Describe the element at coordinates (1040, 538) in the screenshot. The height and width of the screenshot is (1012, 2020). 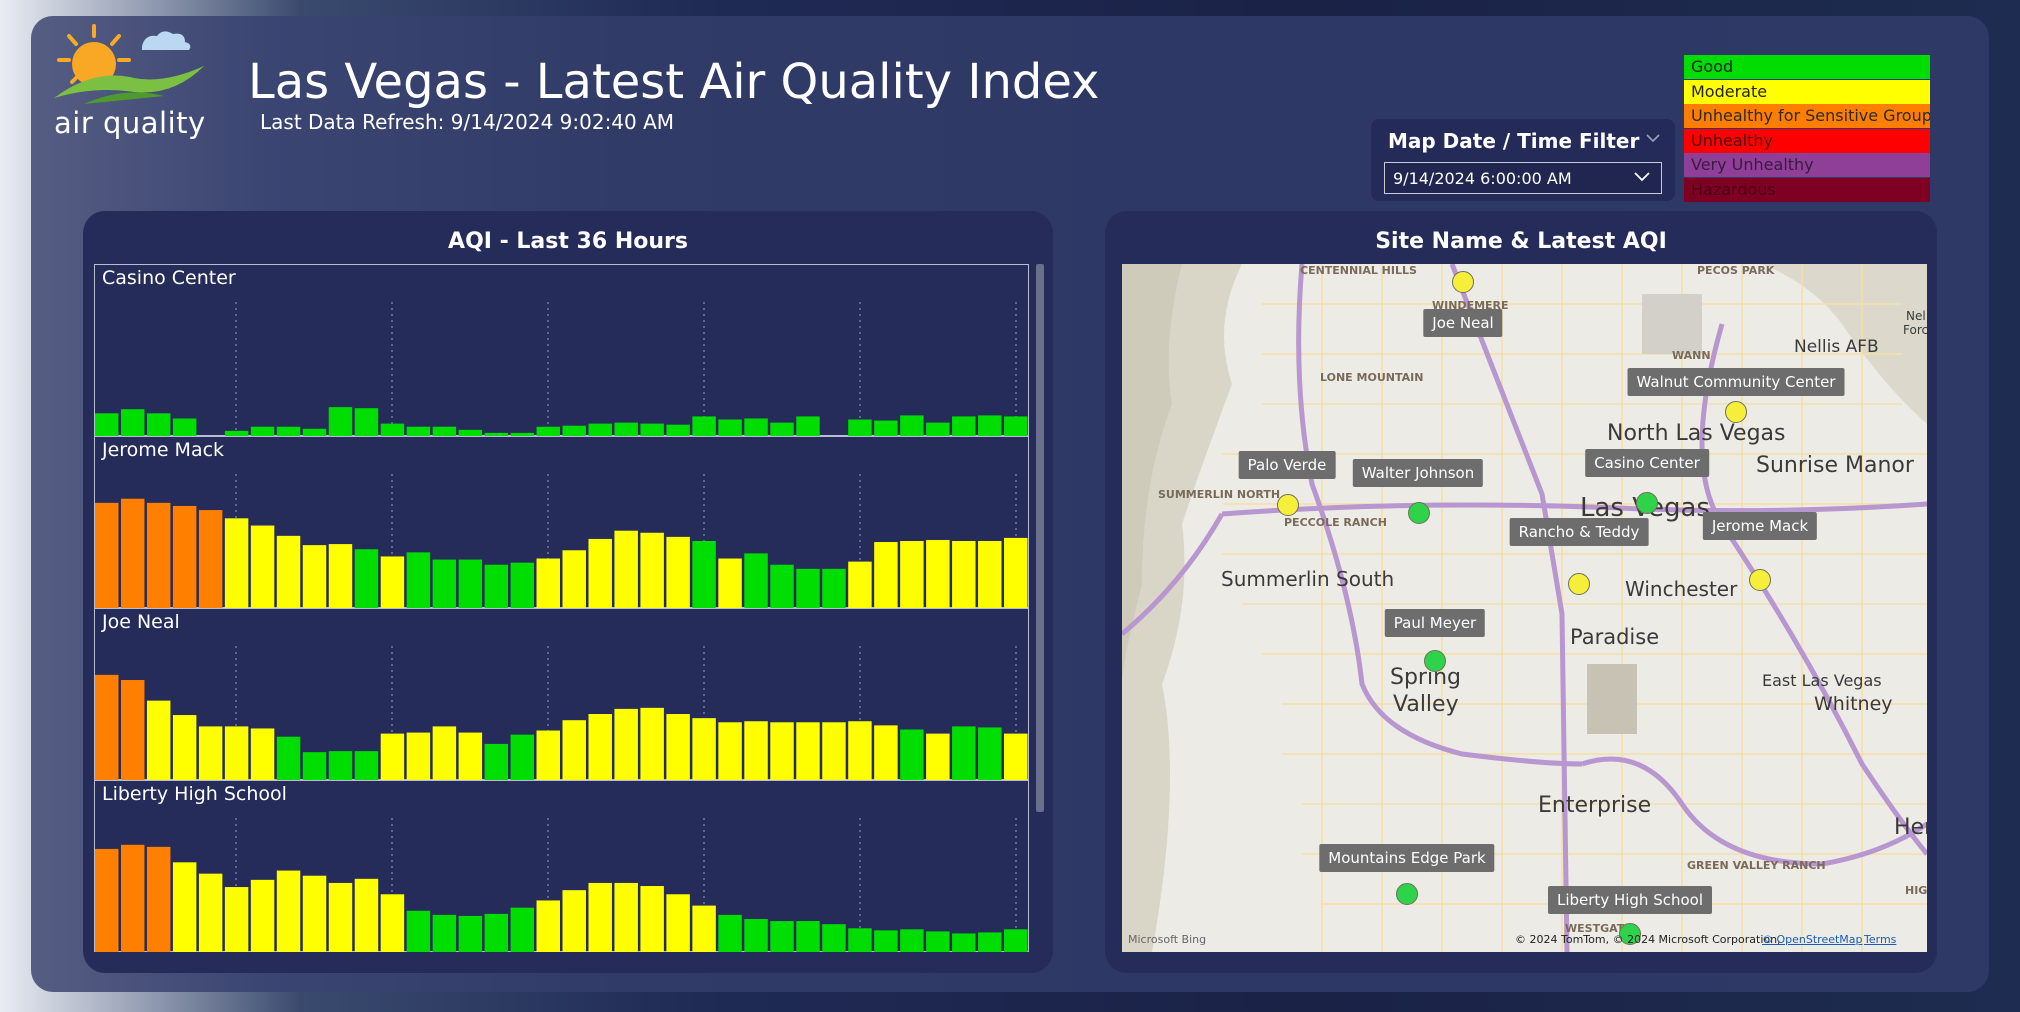
I see `chart-scrollbar` at that location.